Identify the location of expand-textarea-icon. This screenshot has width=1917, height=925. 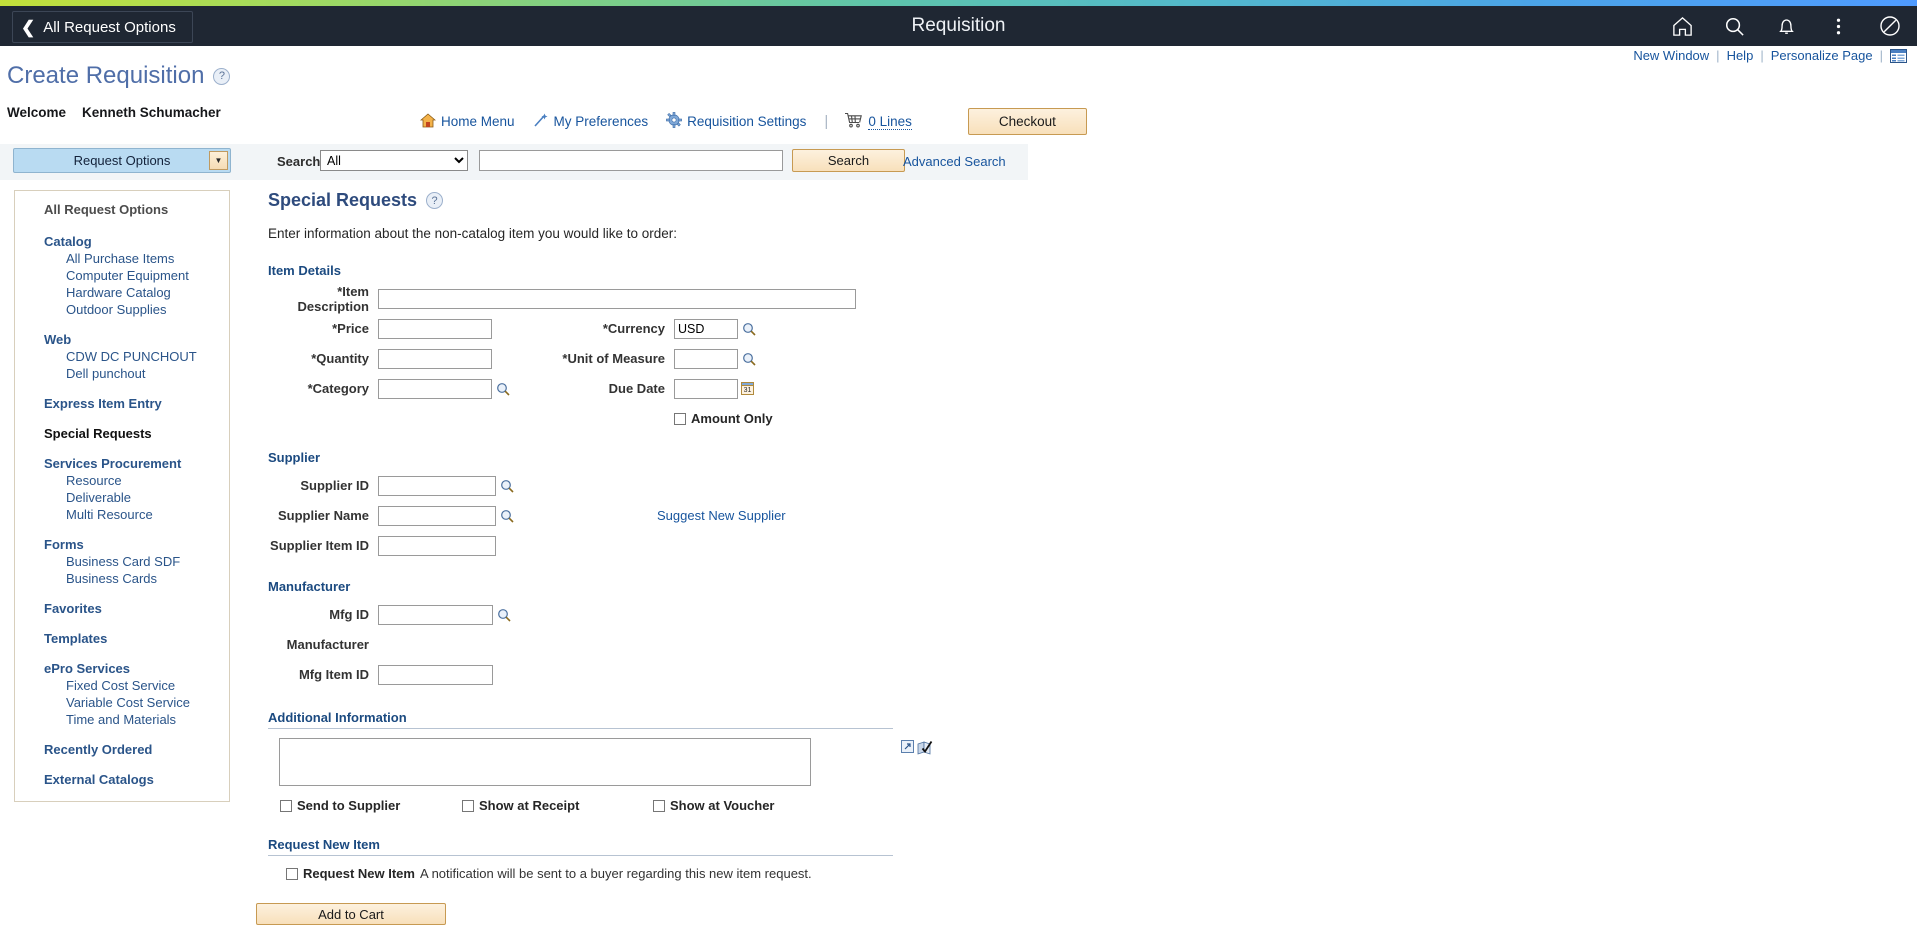
(907, 749).